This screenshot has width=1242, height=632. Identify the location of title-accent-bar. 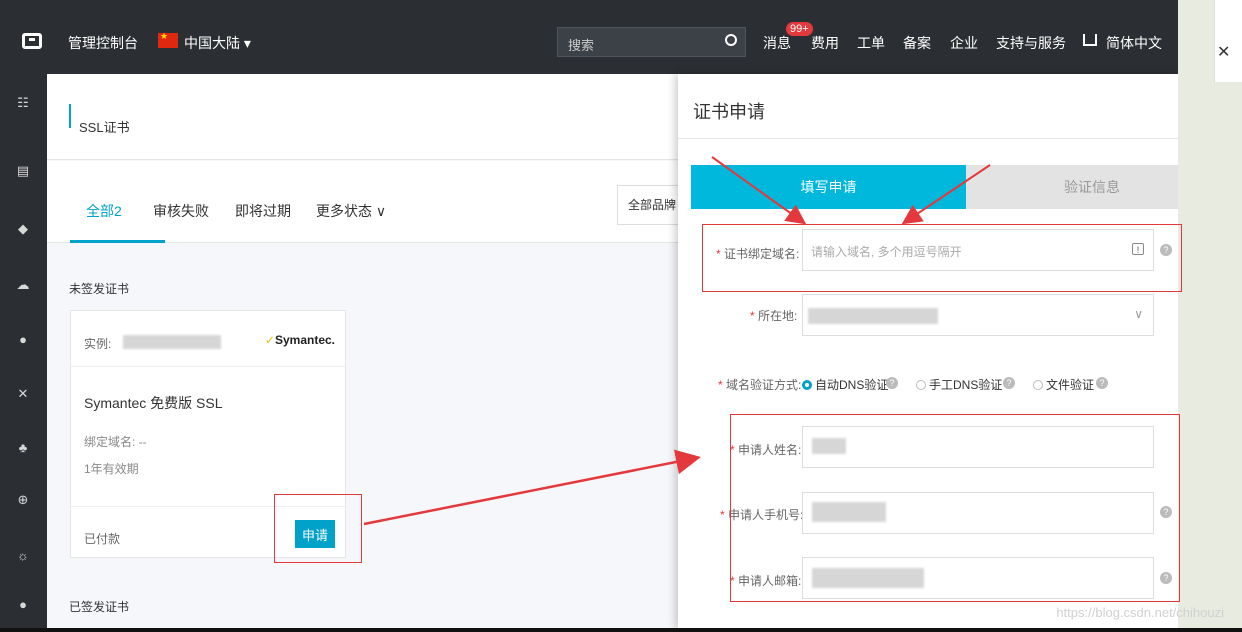
(70, 116).